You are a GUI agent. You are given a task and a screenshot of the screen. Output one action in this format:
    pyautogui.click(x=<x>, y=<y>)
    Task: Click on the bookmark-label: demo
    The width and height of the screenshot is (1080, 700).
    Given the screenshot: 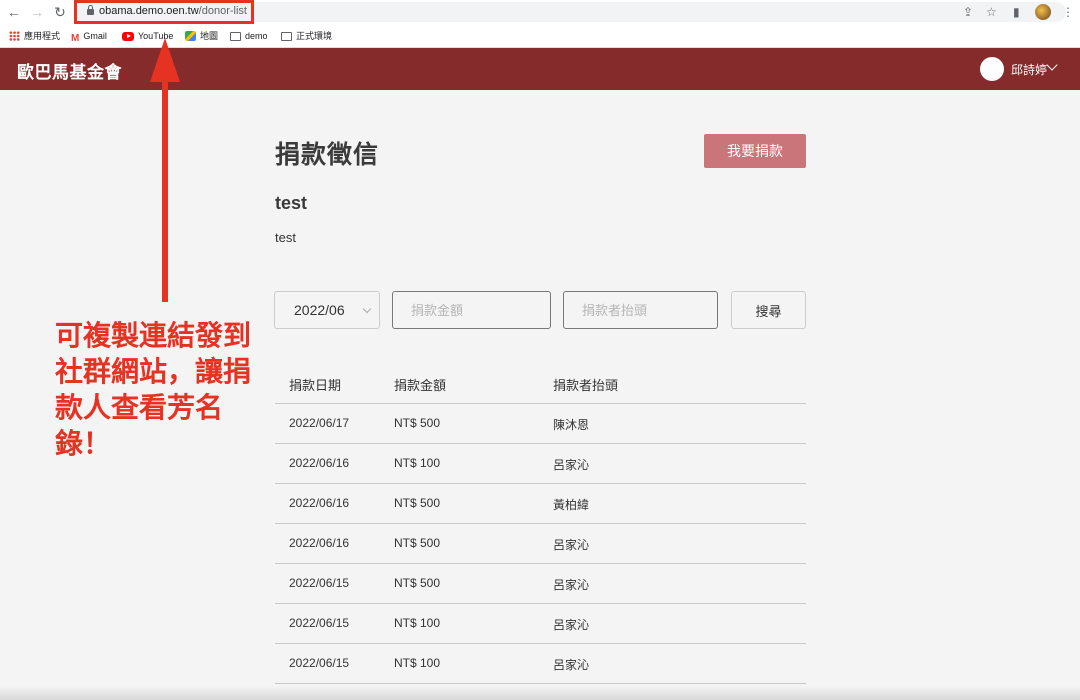 What is the action you would take?
    pyautogui.click(x=256, y=36)
    